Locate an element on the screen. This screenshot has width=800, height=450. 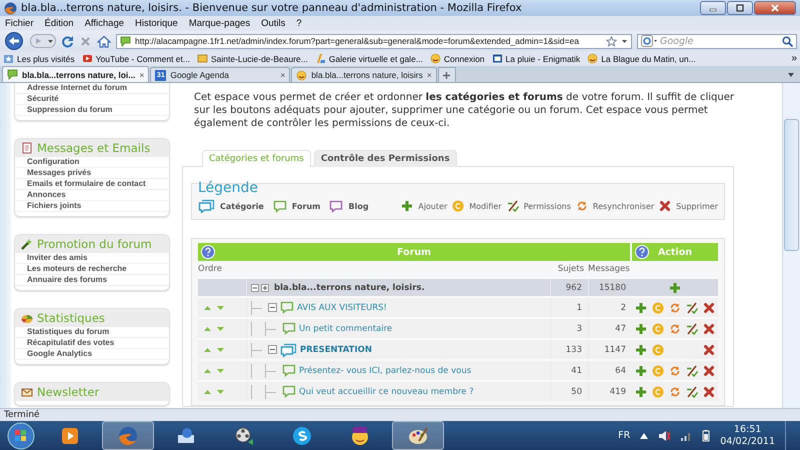
show-hidden-icon is located at coordinates (644, 435).